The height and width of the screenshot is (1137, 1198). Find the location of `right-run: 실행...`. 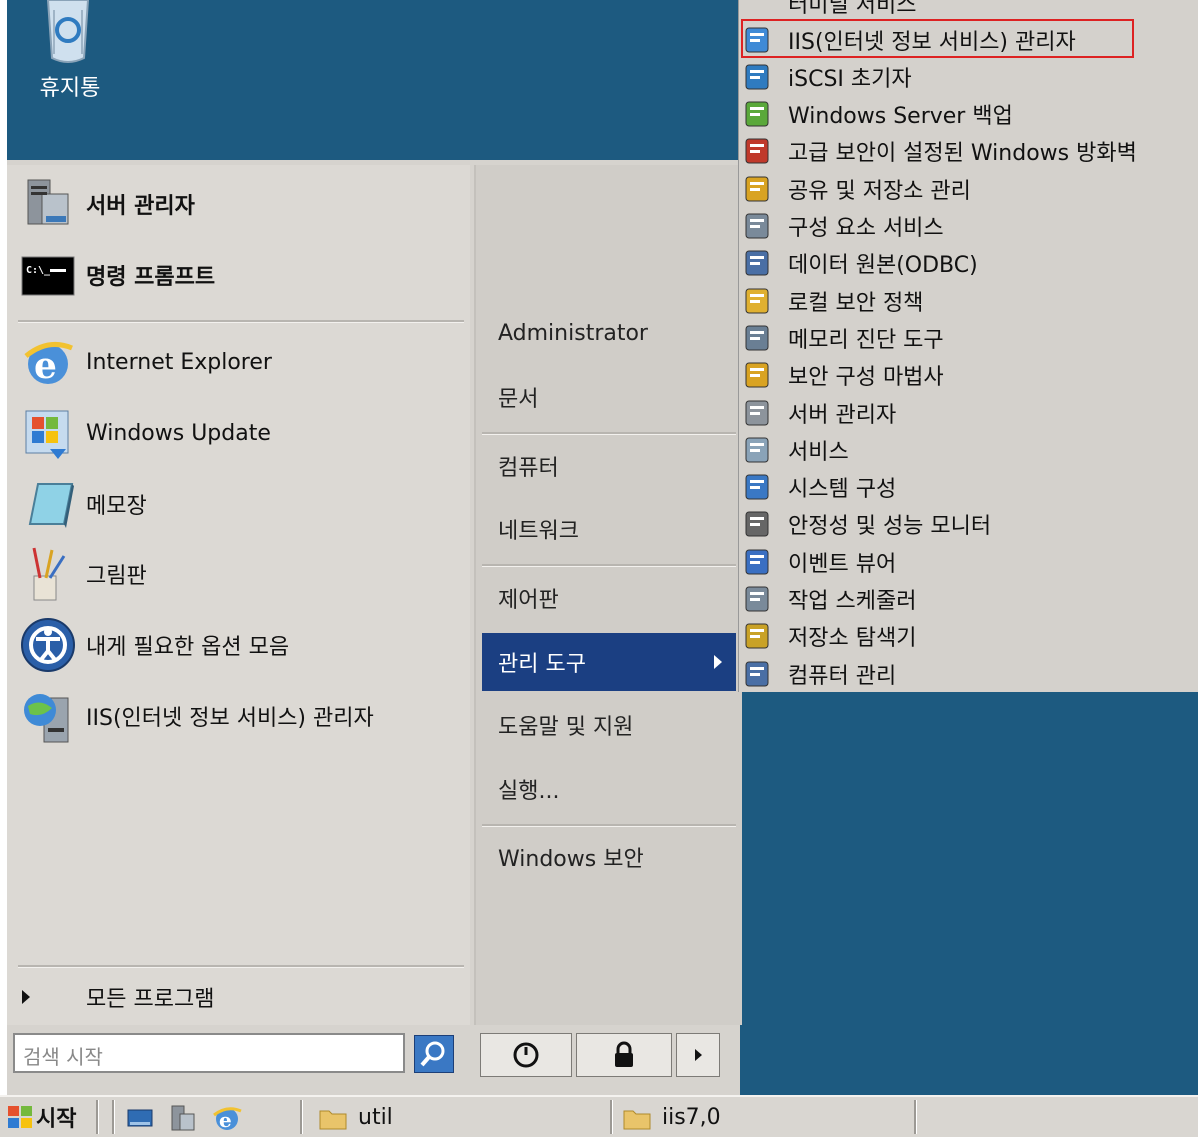

right-run: 실행... is located at coordinates (609, 789).